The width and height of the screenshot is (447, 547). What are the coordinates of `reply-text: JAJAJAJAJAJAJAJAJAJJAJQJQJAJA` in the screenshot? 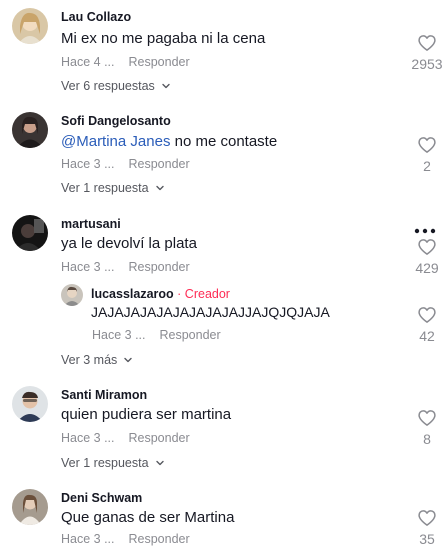 It's located at (210, 312).